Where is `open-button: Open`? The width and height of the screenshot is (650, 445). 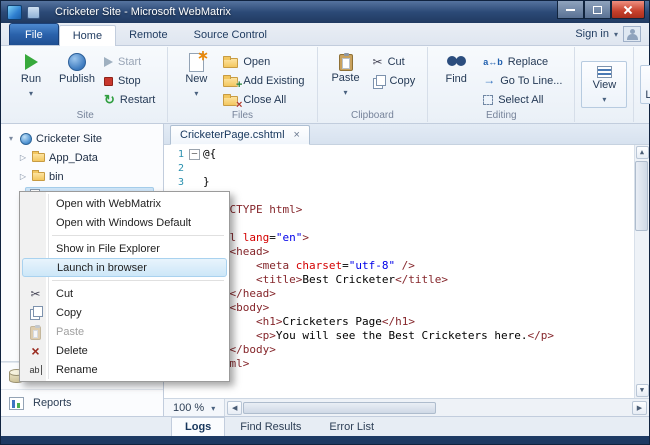 open-button: Open is located at coordinates (266, 62).